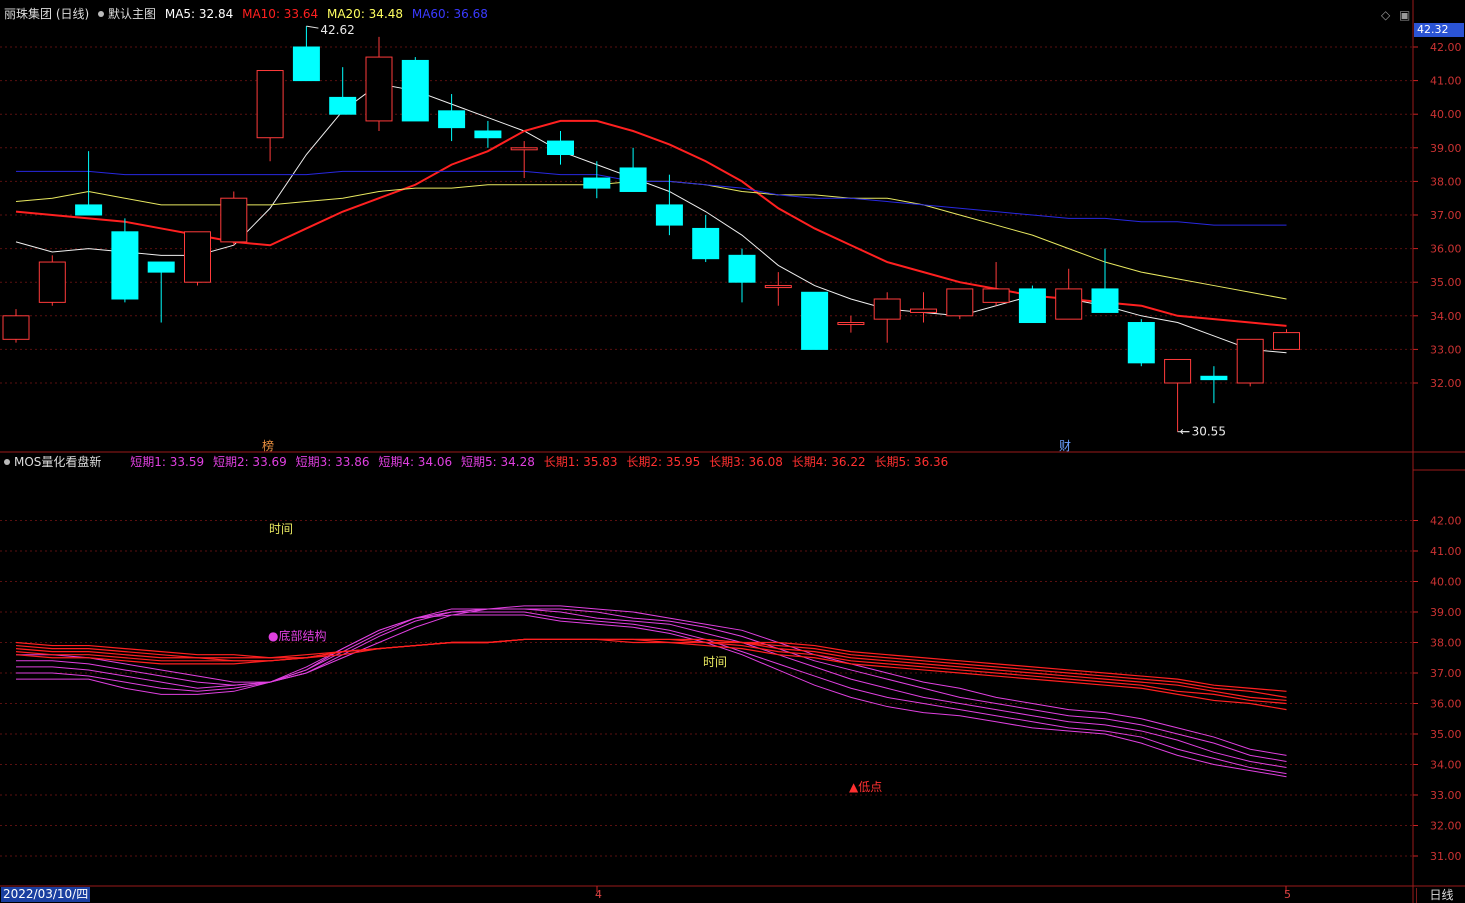 This screenshot has height=903, width=1465. Describe the element at coordinates (415, 462) in the screenshot. I see `short-label: 短期4: 34.06` at that location.